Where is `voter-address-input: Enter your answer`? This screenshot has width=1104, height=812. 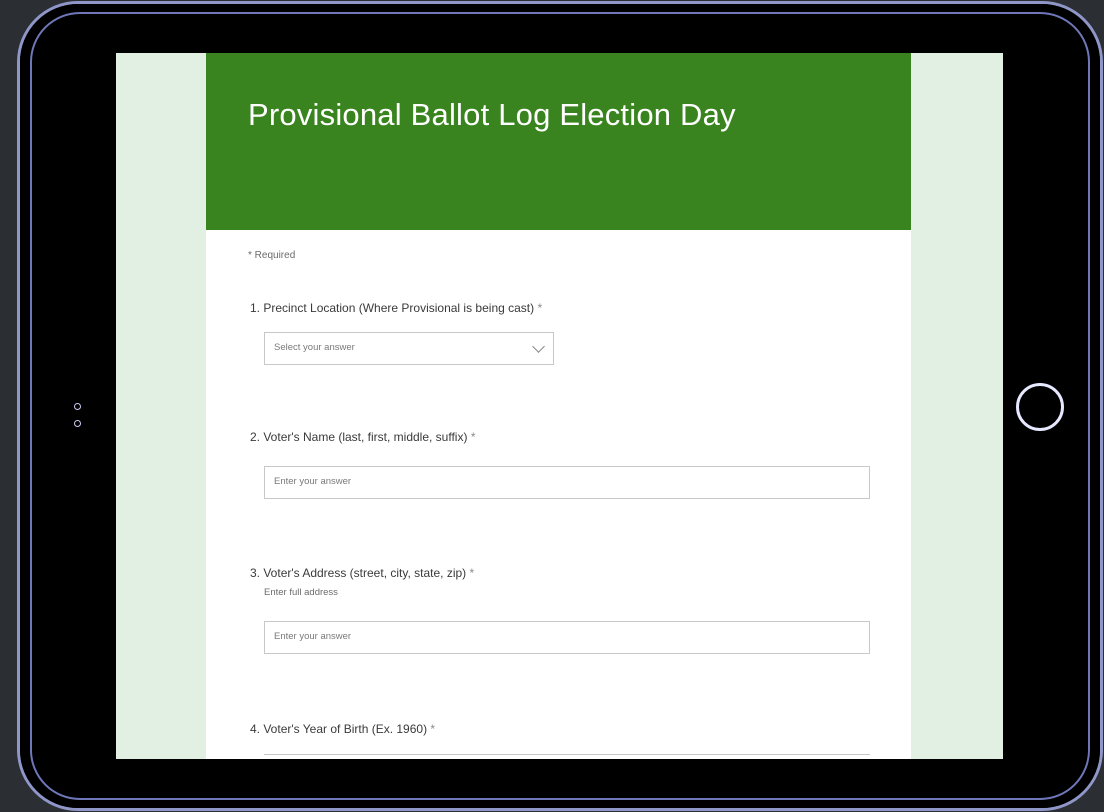
voter-address-input: Enter your answer is located at coordinates (567, 637).